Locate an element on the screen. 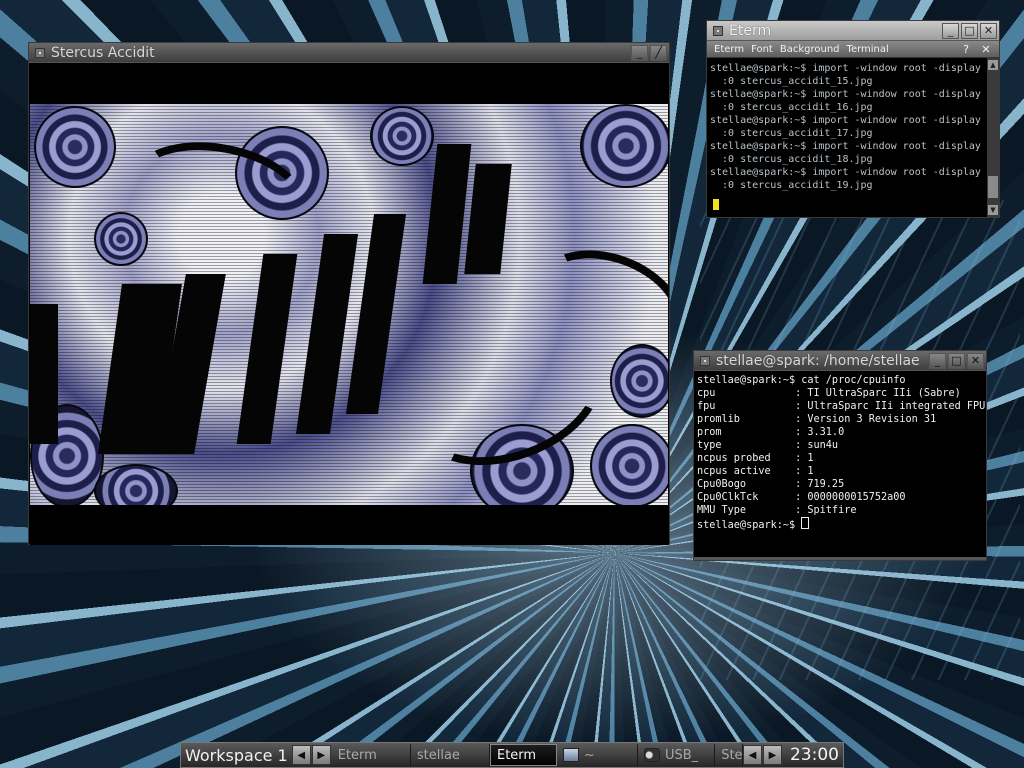 Image resolution: width=1024 pixels, height=768 pixels. usb-icon is located at coordinates (651, 755).